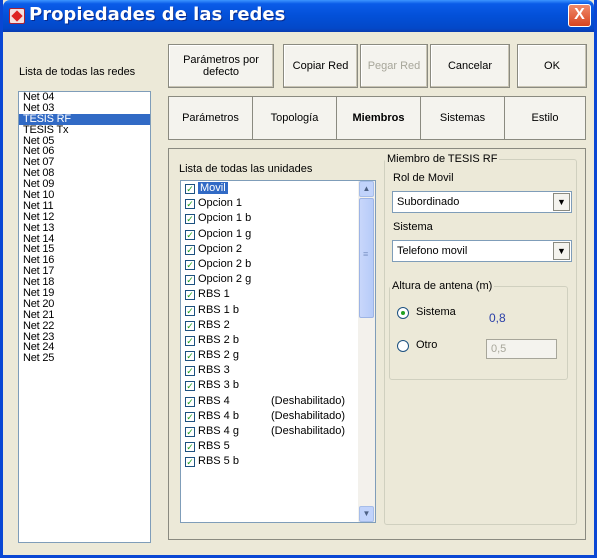  I want to click on unit-row: ✓ Opcion 2 g, so click(278, 279).